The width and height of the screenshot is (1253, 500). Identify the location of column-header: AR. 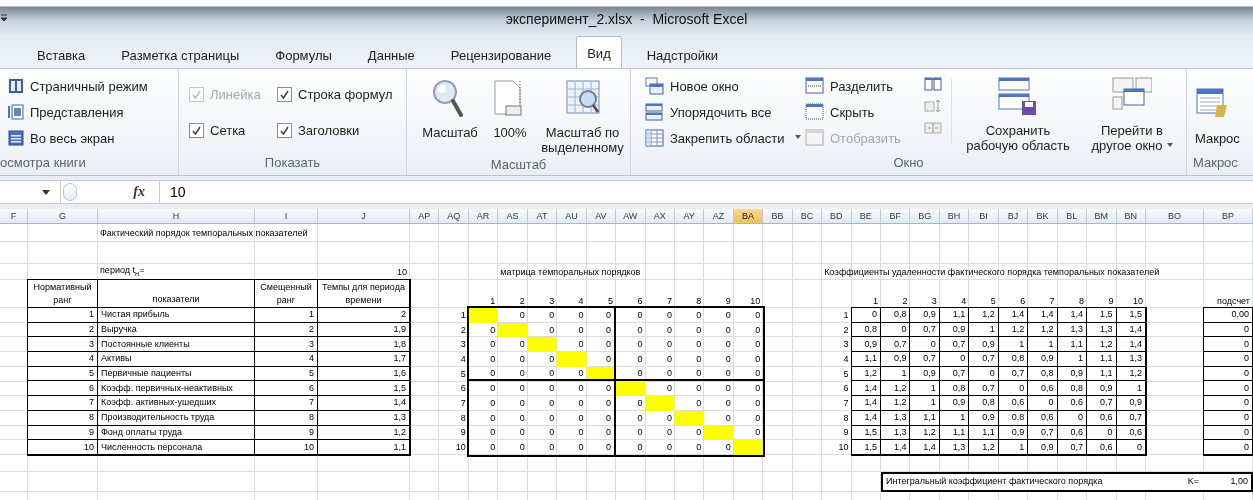
(483, 216).